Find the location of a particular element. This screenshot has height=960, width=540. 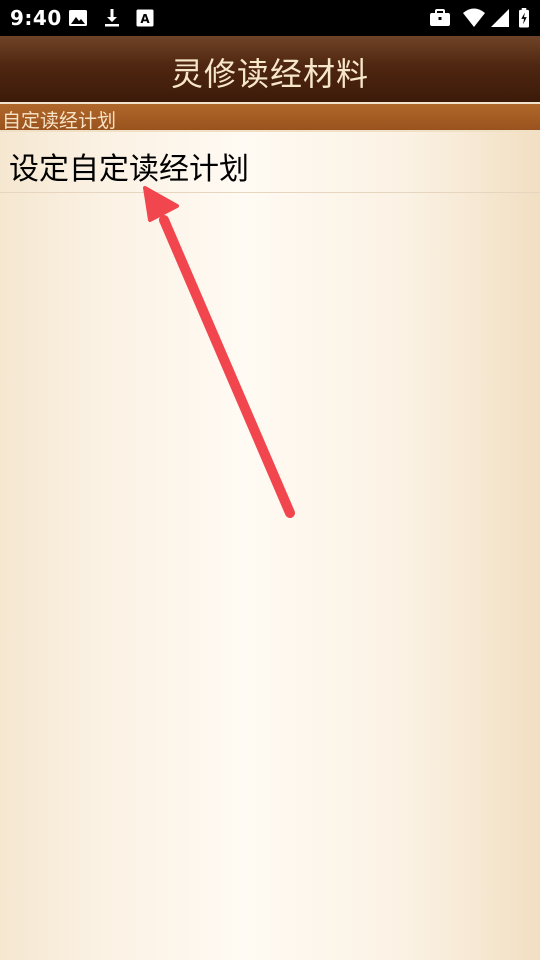

app-title-bar: 灵修读经材料 is located at coordinates (270, 70).